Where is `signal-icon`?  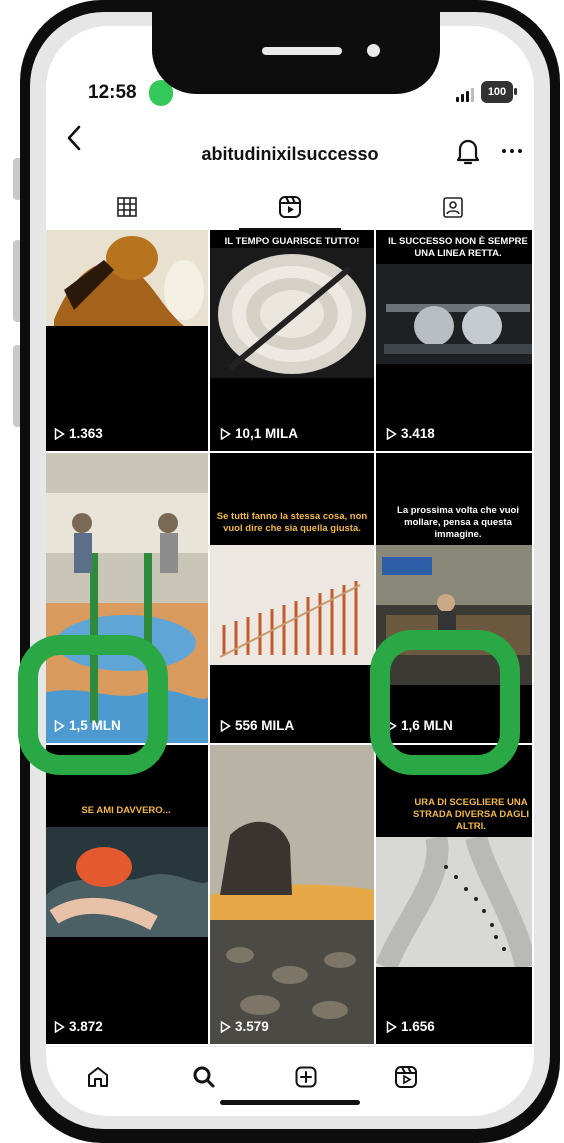
signal-icon is located at coordinates (465, 95).